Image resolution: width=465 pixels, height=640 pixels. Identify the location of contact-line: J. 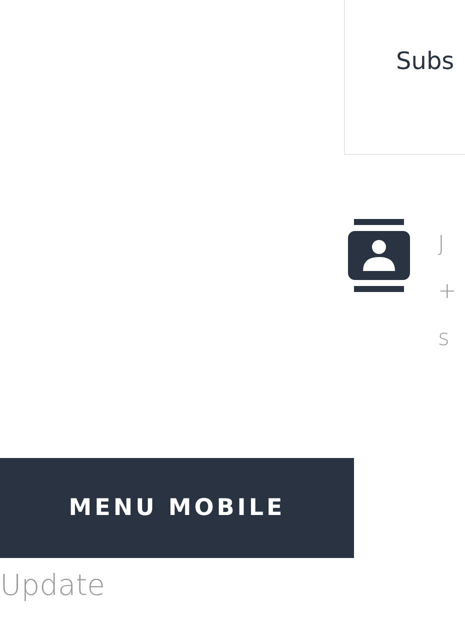
(442, 245).